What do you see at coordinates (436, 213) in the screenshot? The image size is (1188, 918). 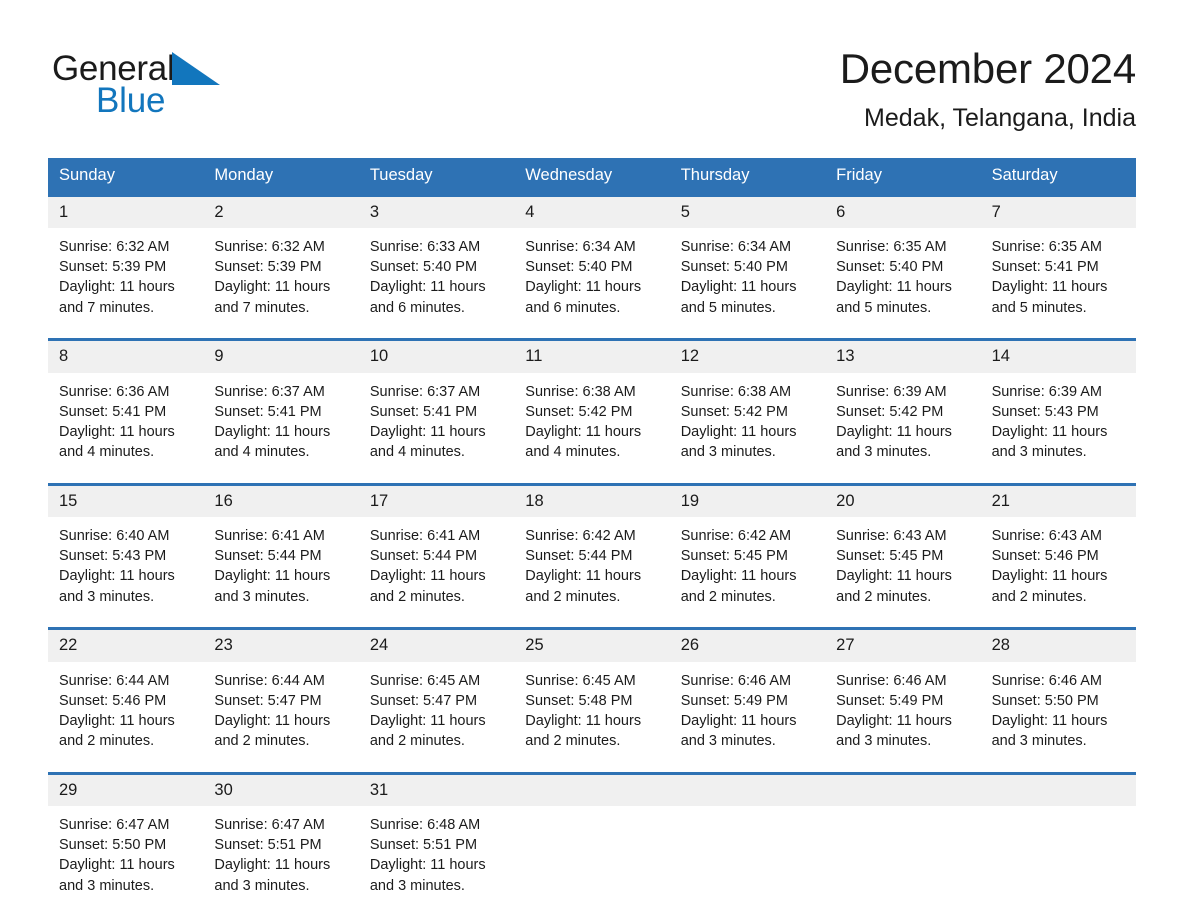 I see `day-number: 3` at bounding box center [436, 213].